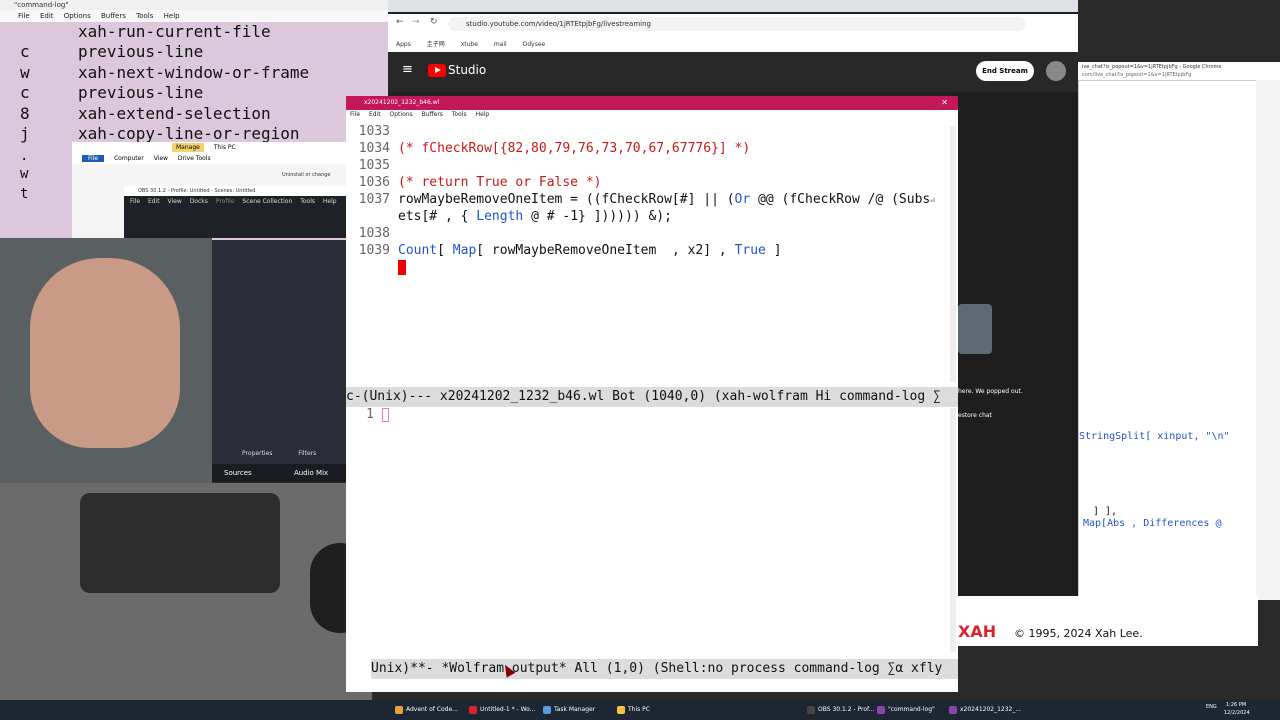 The height and width of the screenshot is (720, 1280). I want to click on command-log-row: 8 xah-extend-selection, so click(145, 113).